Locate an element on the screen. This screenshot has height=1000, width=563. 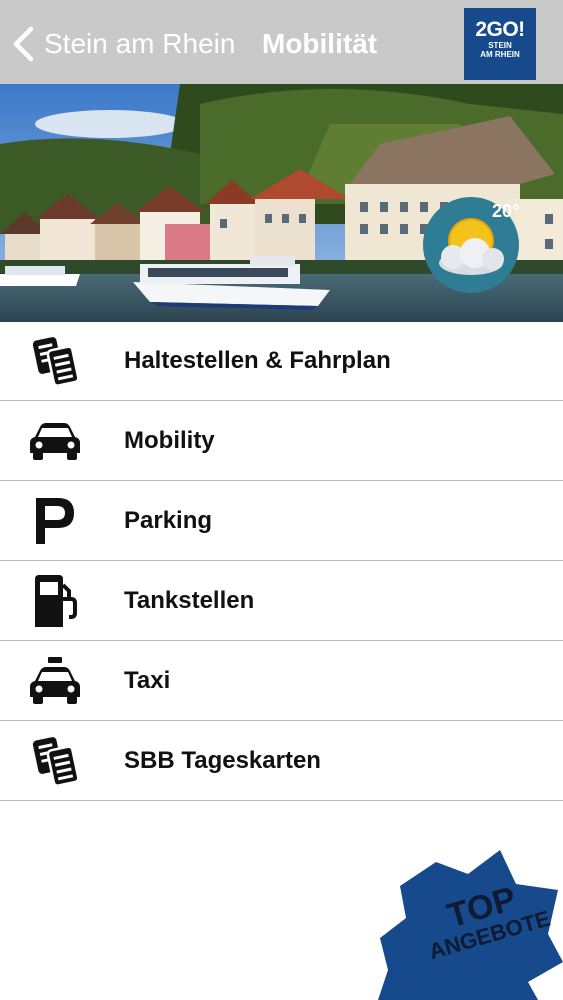
menu-item-taxi: Taxi is located at coordinates (281, 681).